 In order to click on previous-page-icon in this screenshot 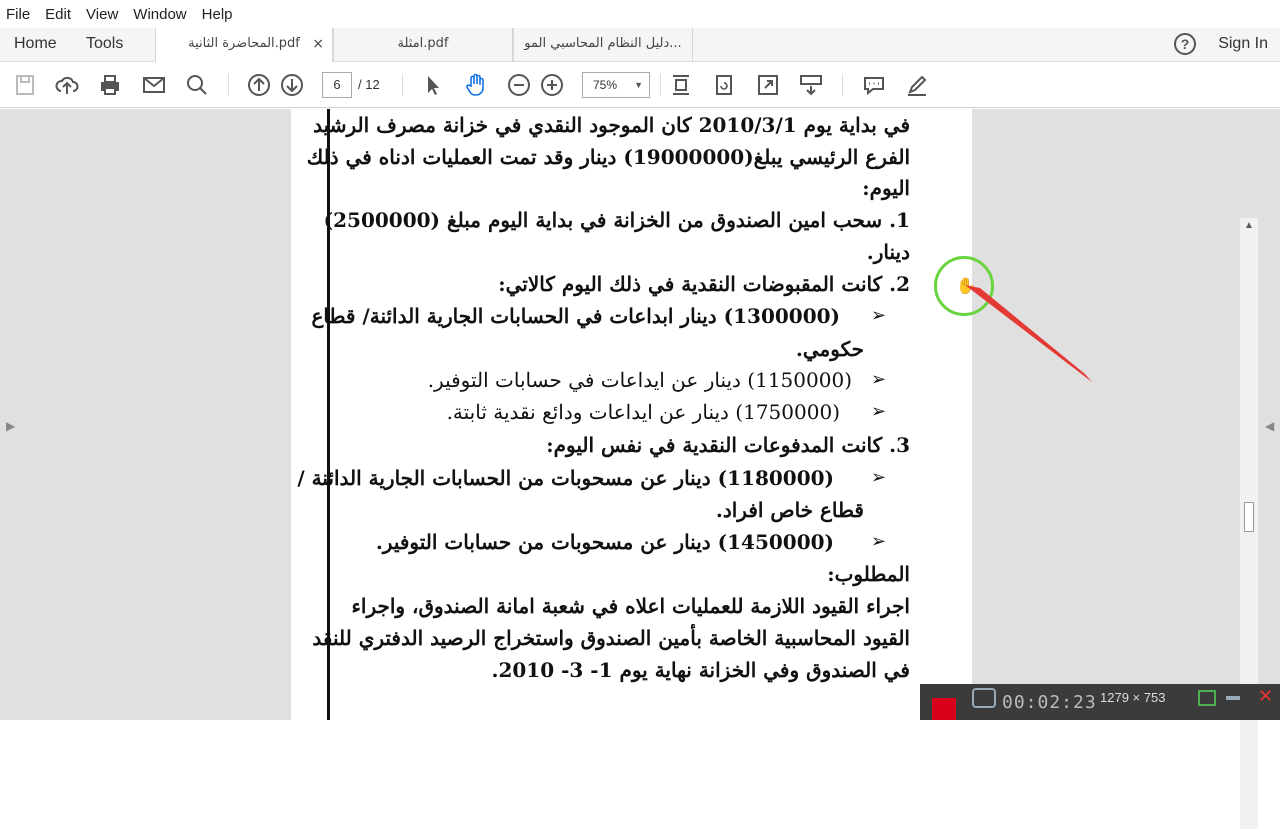, I will do `click(259, 85)`.